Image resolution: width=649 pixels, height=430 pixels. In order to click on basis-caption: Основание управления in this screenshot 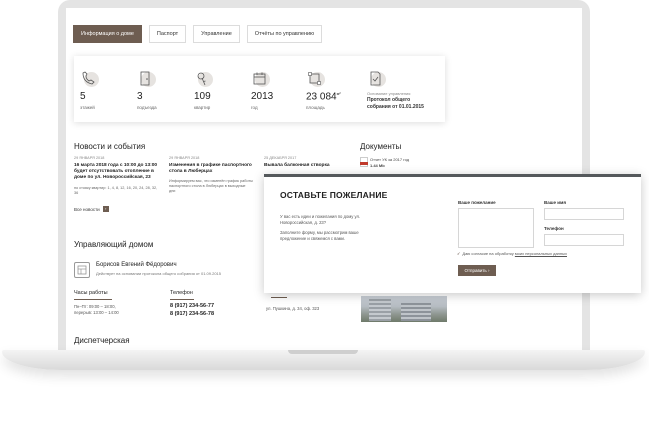, I will do `click(389, 93)`.